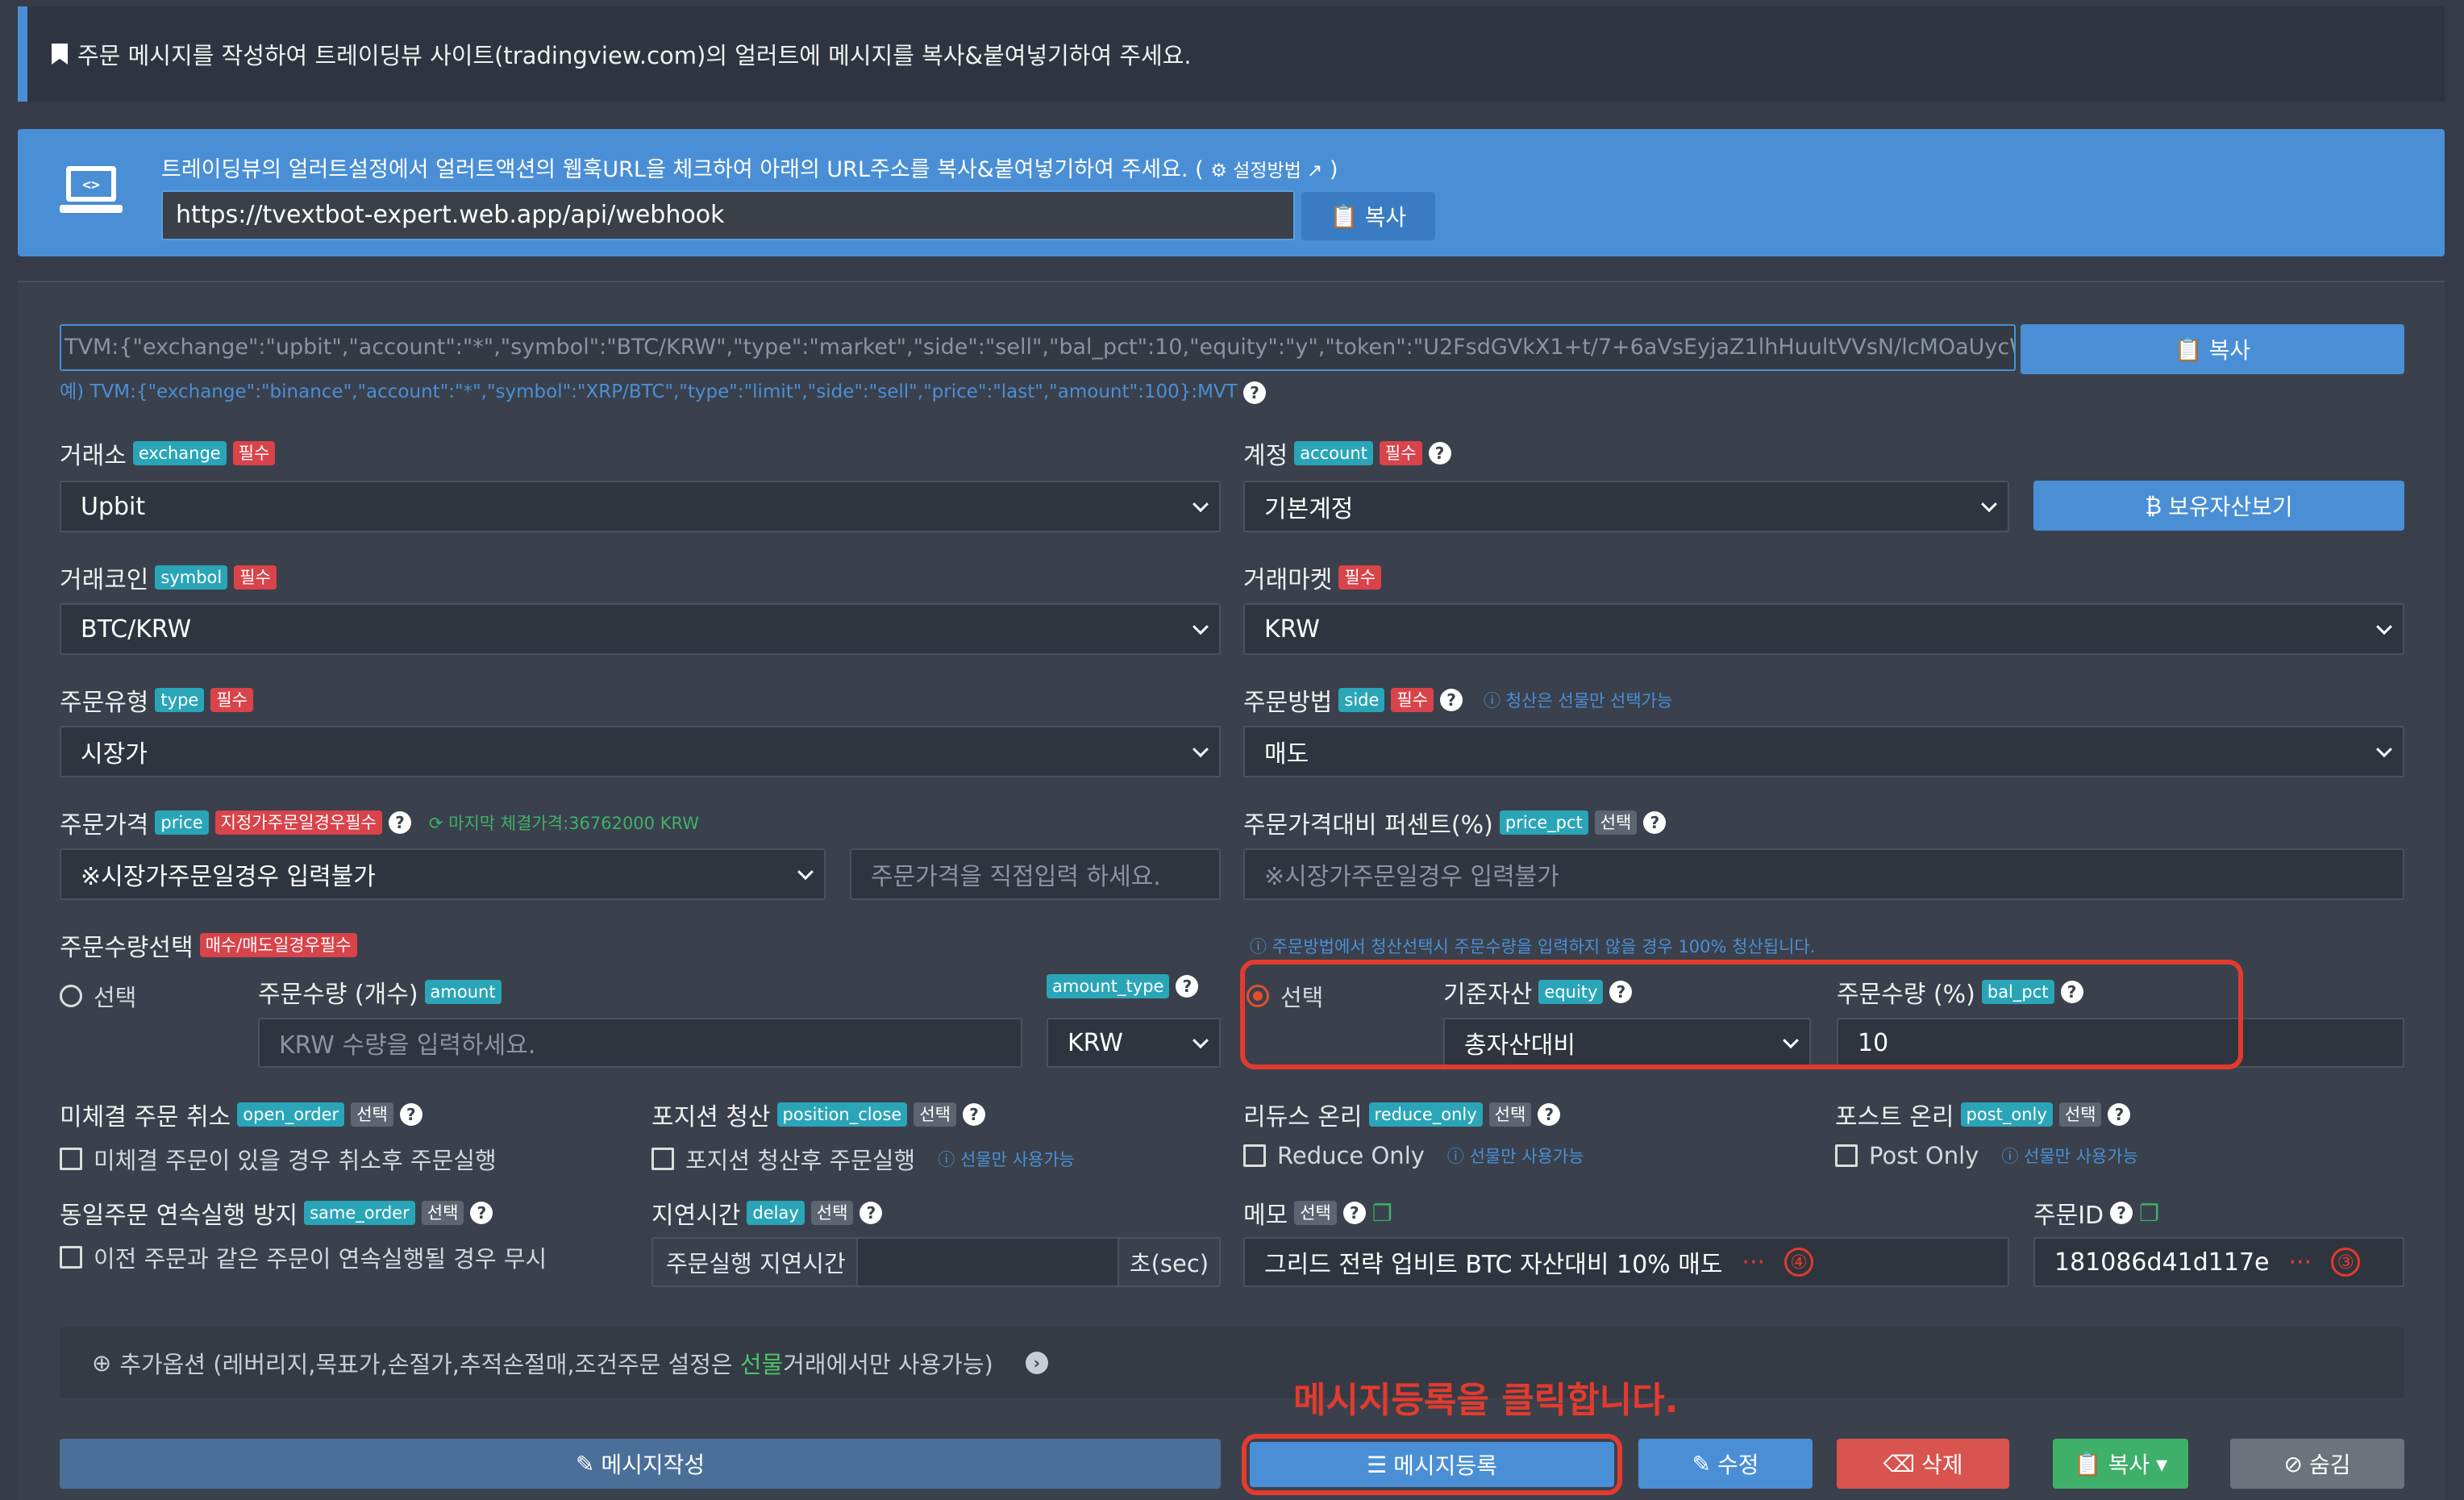 This screenshot has height=1500, width=2464. Describe the element at coordinates (1413, 1155) in the screenshot. I see `reduce-only-checkbox: Reduce Only ⓘ 선물만 사용가능` at that location.